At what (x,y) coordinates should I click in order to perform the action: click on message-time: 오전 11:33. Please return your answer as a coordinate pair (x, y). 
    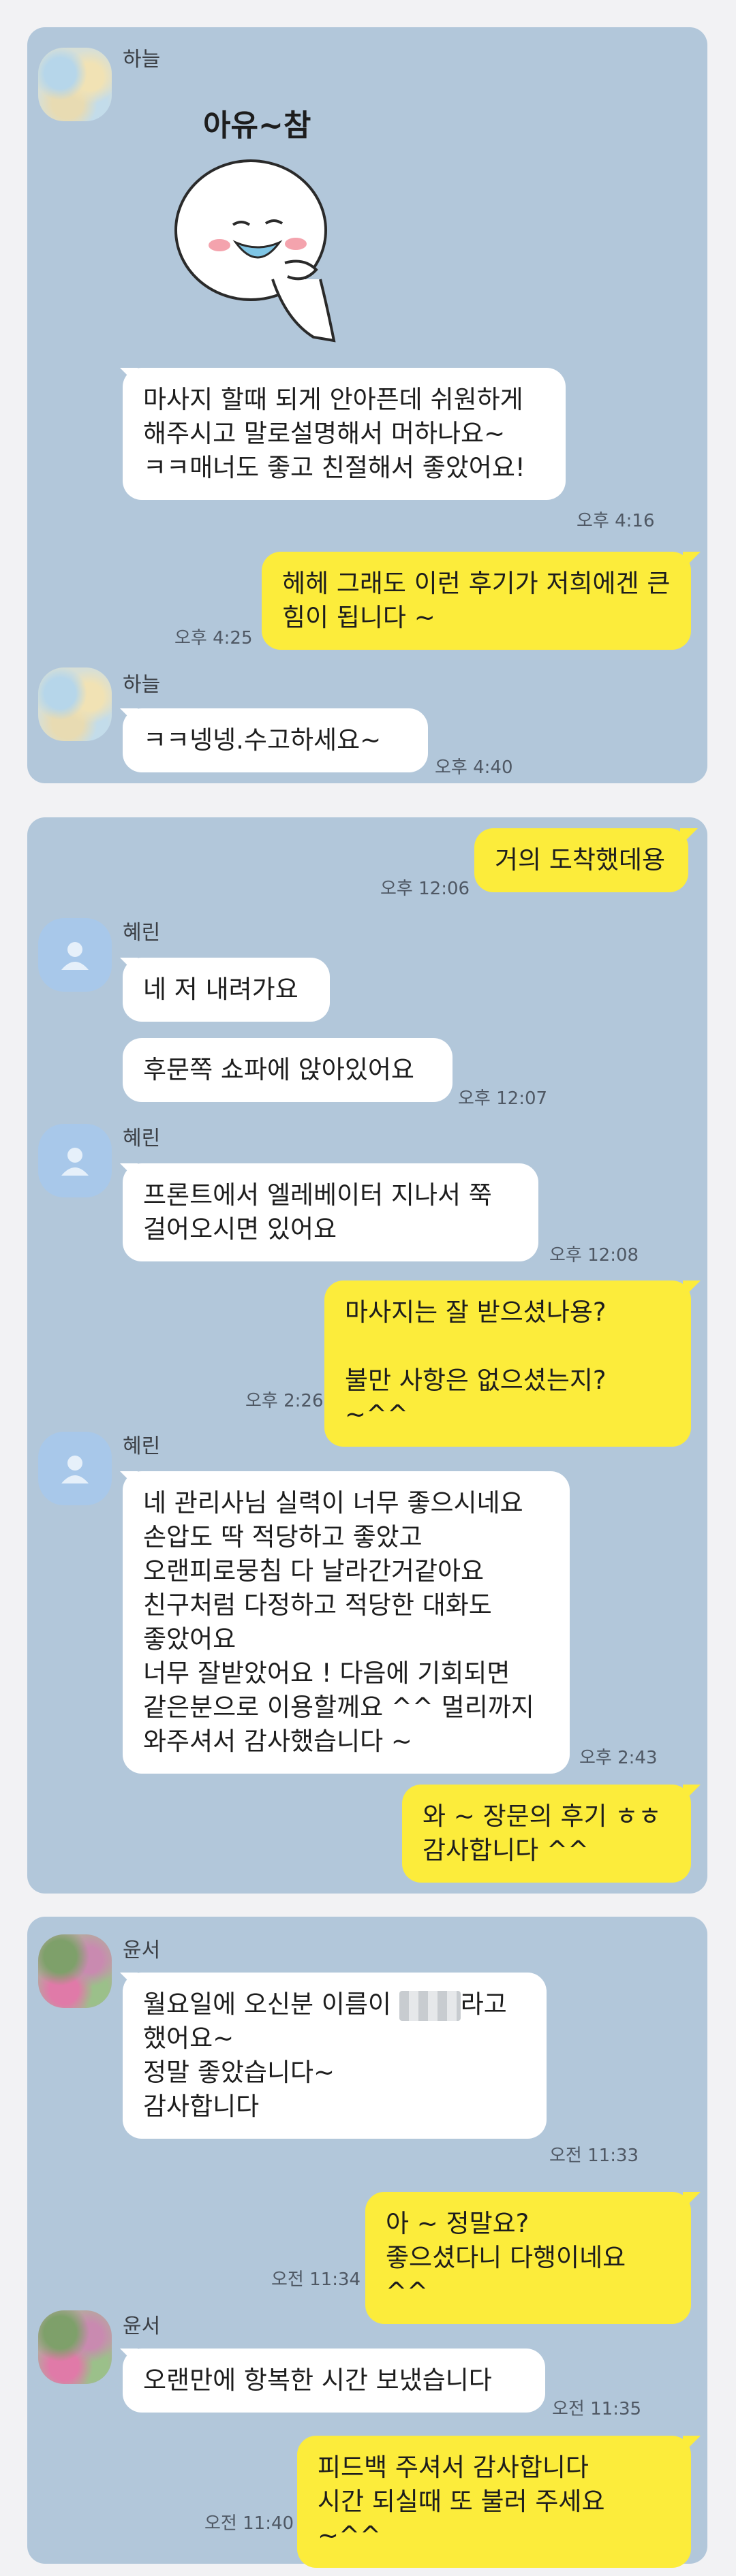
    Looking at the image, I should click on (594, 2156).